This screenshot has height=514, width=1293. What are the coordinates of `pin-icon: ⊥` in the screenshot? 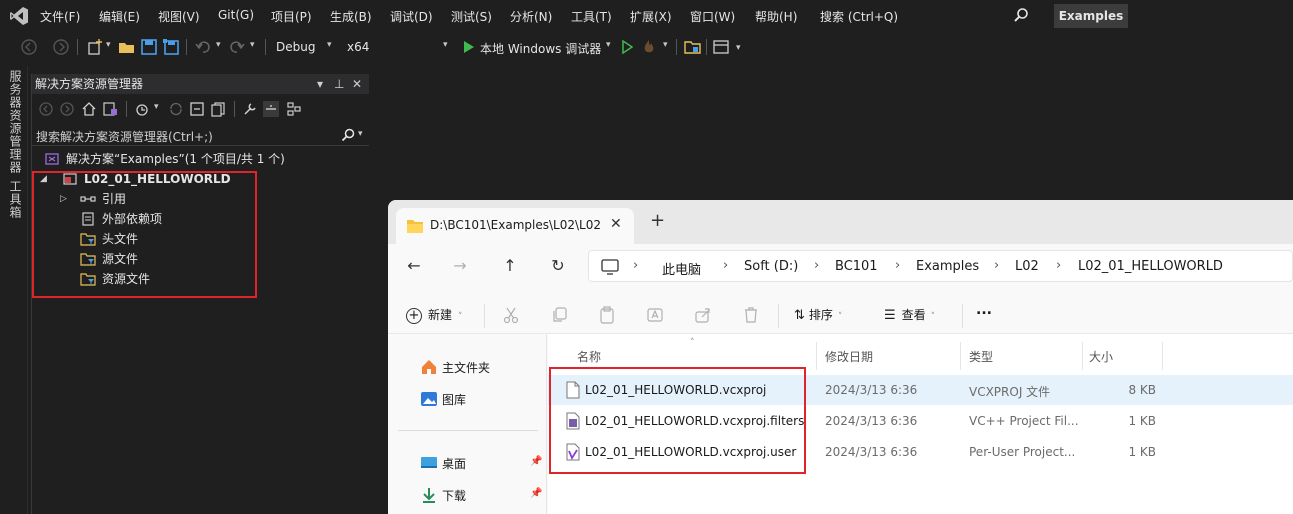 It's located at (339, 84).